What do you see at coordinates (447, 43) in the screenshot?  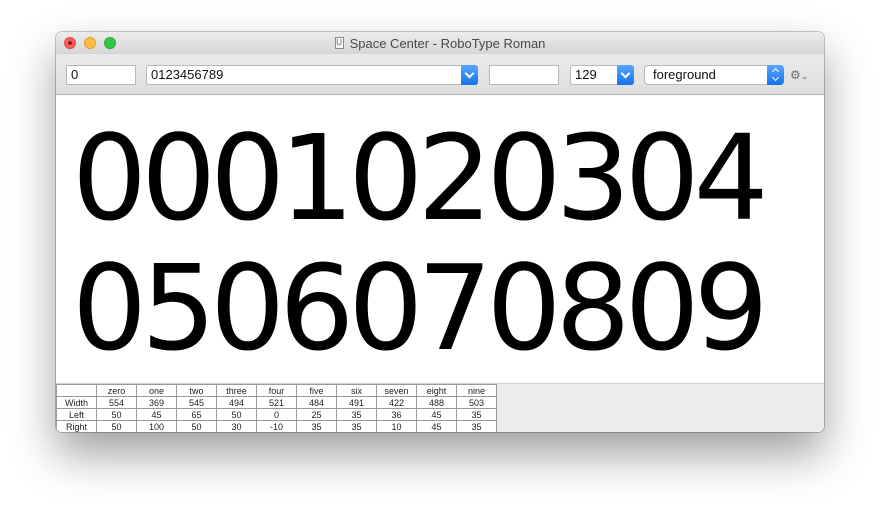 I see `window-title: Space Center - RoboType Roman` at bounding box center [447, 43].